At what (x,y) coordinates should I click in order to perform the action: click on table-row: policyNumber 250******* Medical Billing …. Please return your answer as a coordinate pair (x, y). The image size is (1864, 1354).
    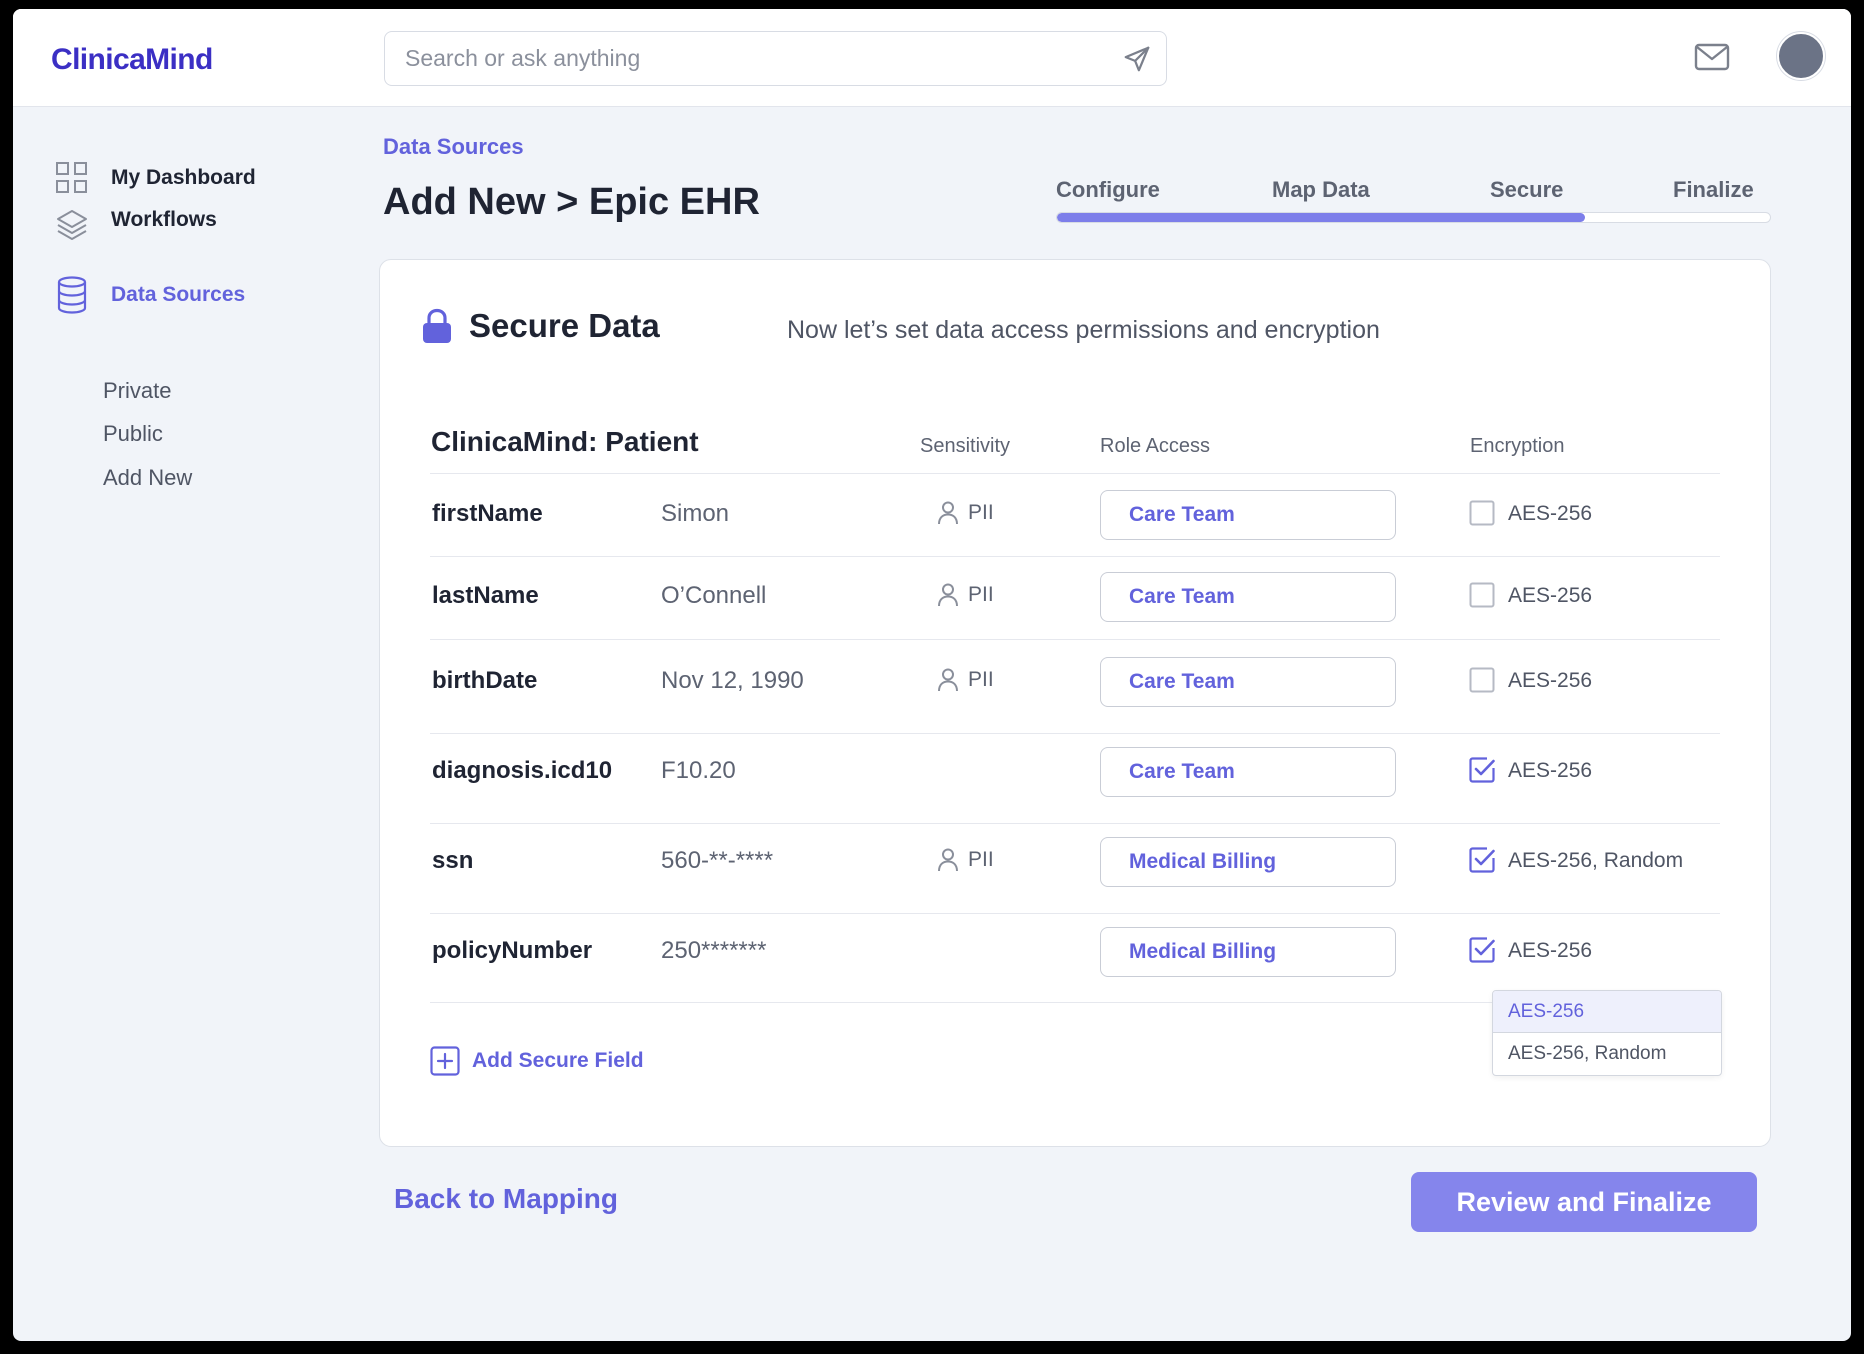
    Looking at the image, I should click on (1075, 953).